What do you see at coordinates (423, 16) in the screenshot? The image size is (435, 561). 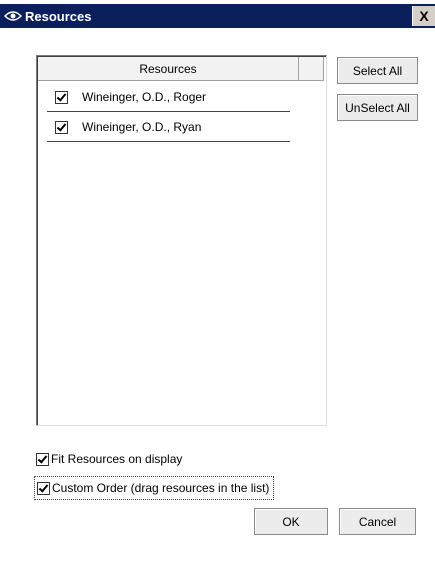 I see `close-icon: X` at bounding box center [423, 16].